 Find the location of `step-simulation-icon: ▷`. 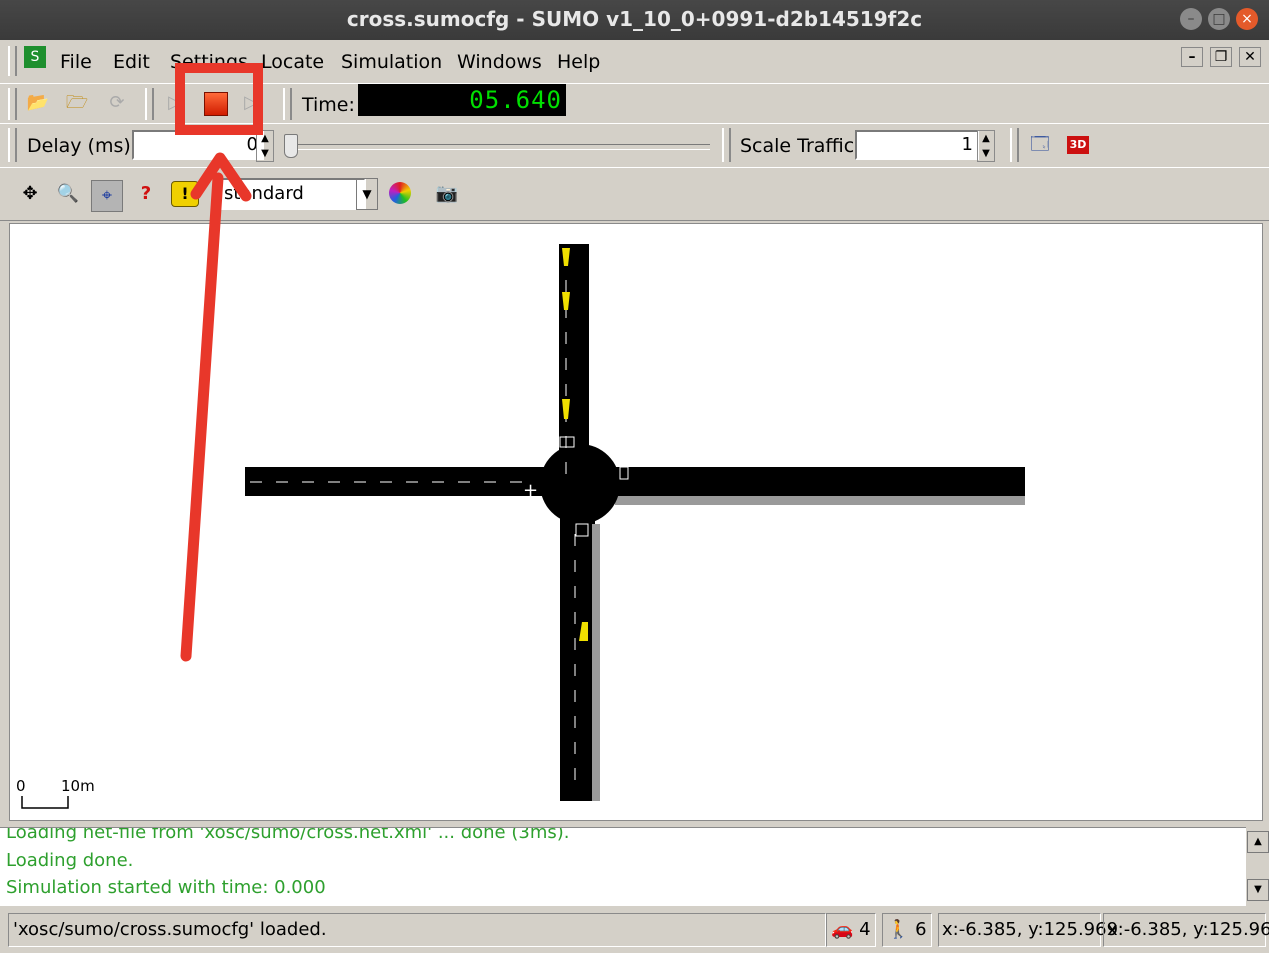

step-simulation-icon: ▷ is located at coordinates (251, 103).